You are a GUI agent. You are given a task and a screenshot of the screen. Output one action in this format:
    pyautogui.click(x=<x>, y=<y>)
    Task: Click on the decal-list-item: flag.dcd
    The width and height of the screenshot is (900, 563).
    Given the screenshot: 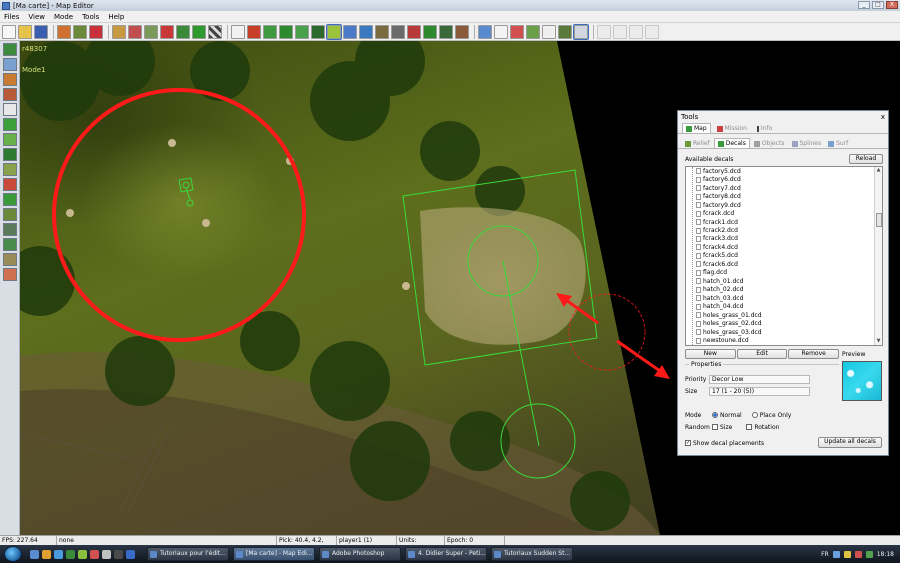 What is the action you would take?
    pyautogui.click(x=783, y=273)
    